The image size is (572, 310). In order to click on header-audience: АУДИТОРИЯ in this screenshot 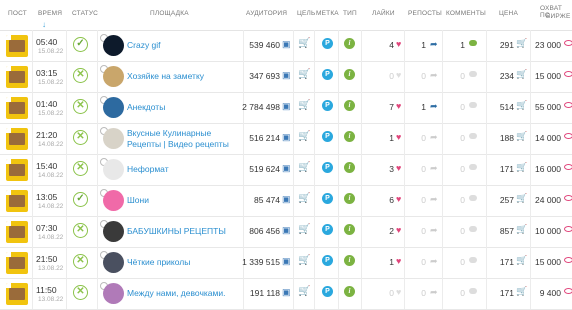, I will do `click(266, 13)`.